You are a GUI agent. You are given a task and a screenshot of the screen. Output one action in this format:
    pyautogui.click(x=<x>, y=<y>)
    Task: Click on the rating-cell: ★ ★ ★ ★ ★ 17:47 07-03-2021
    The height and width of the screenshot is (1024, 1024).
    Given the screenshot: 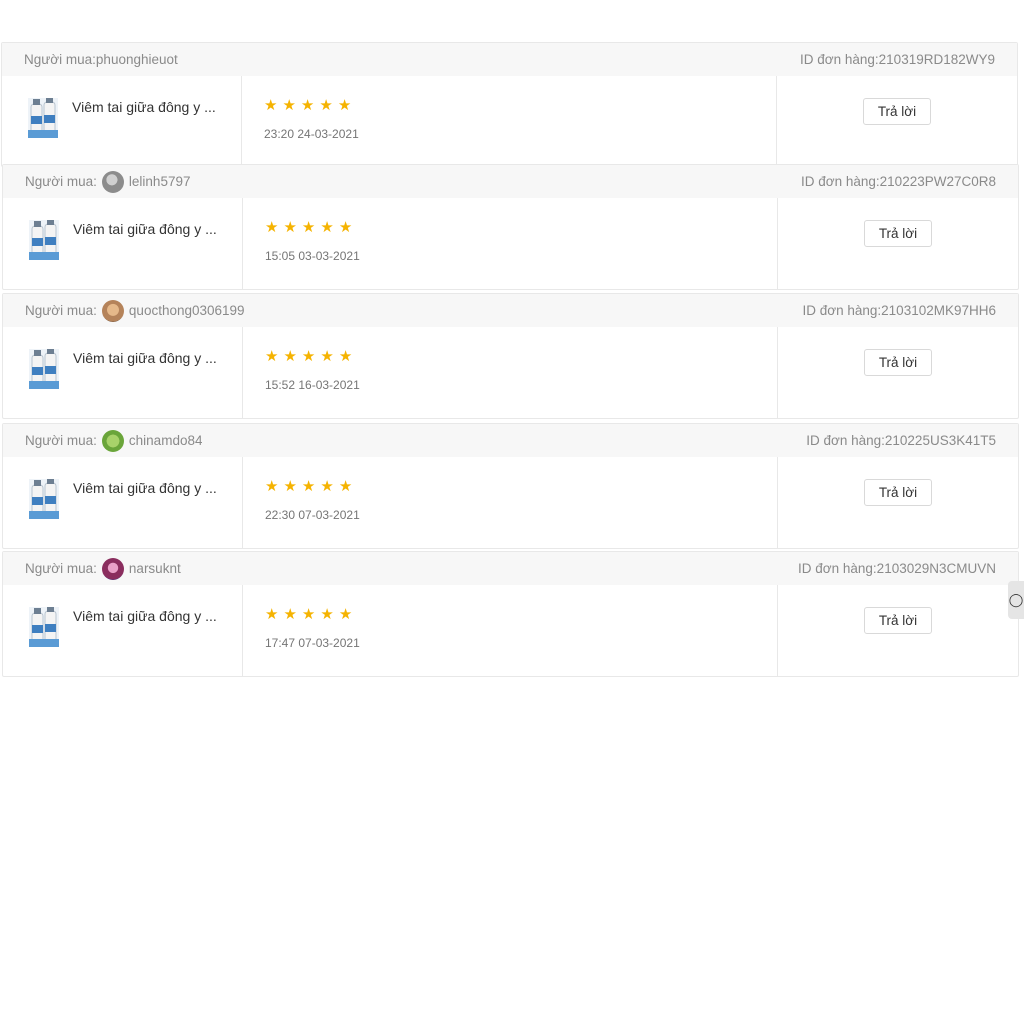 What is the action you would take?
    pyautogui.click(x=510, y=630)
    